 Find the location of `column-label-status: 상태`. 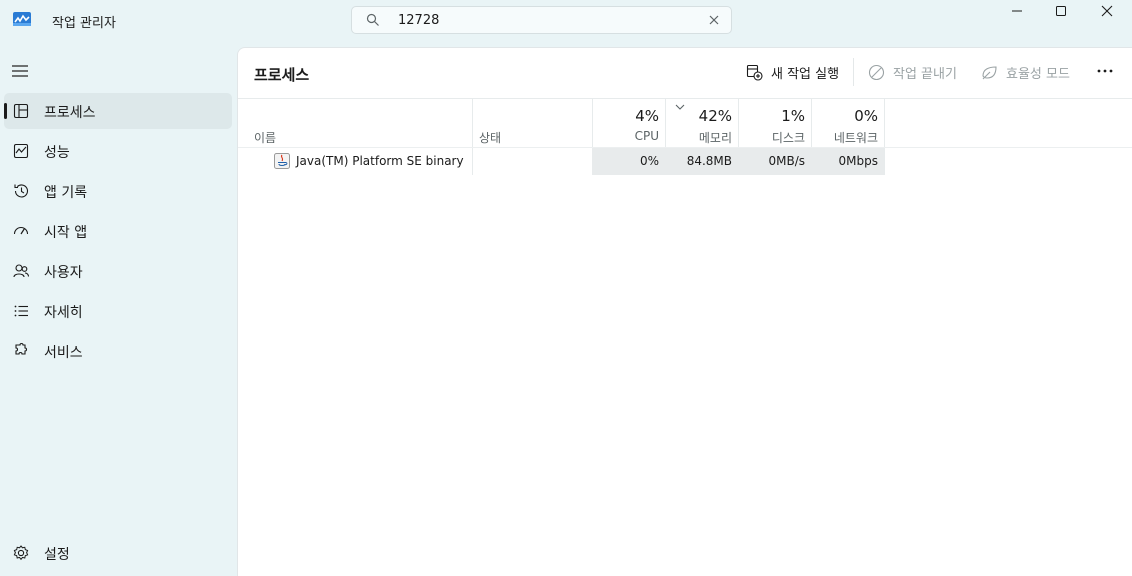

column-label-status: 상태 is located at coordinates (490, 138).